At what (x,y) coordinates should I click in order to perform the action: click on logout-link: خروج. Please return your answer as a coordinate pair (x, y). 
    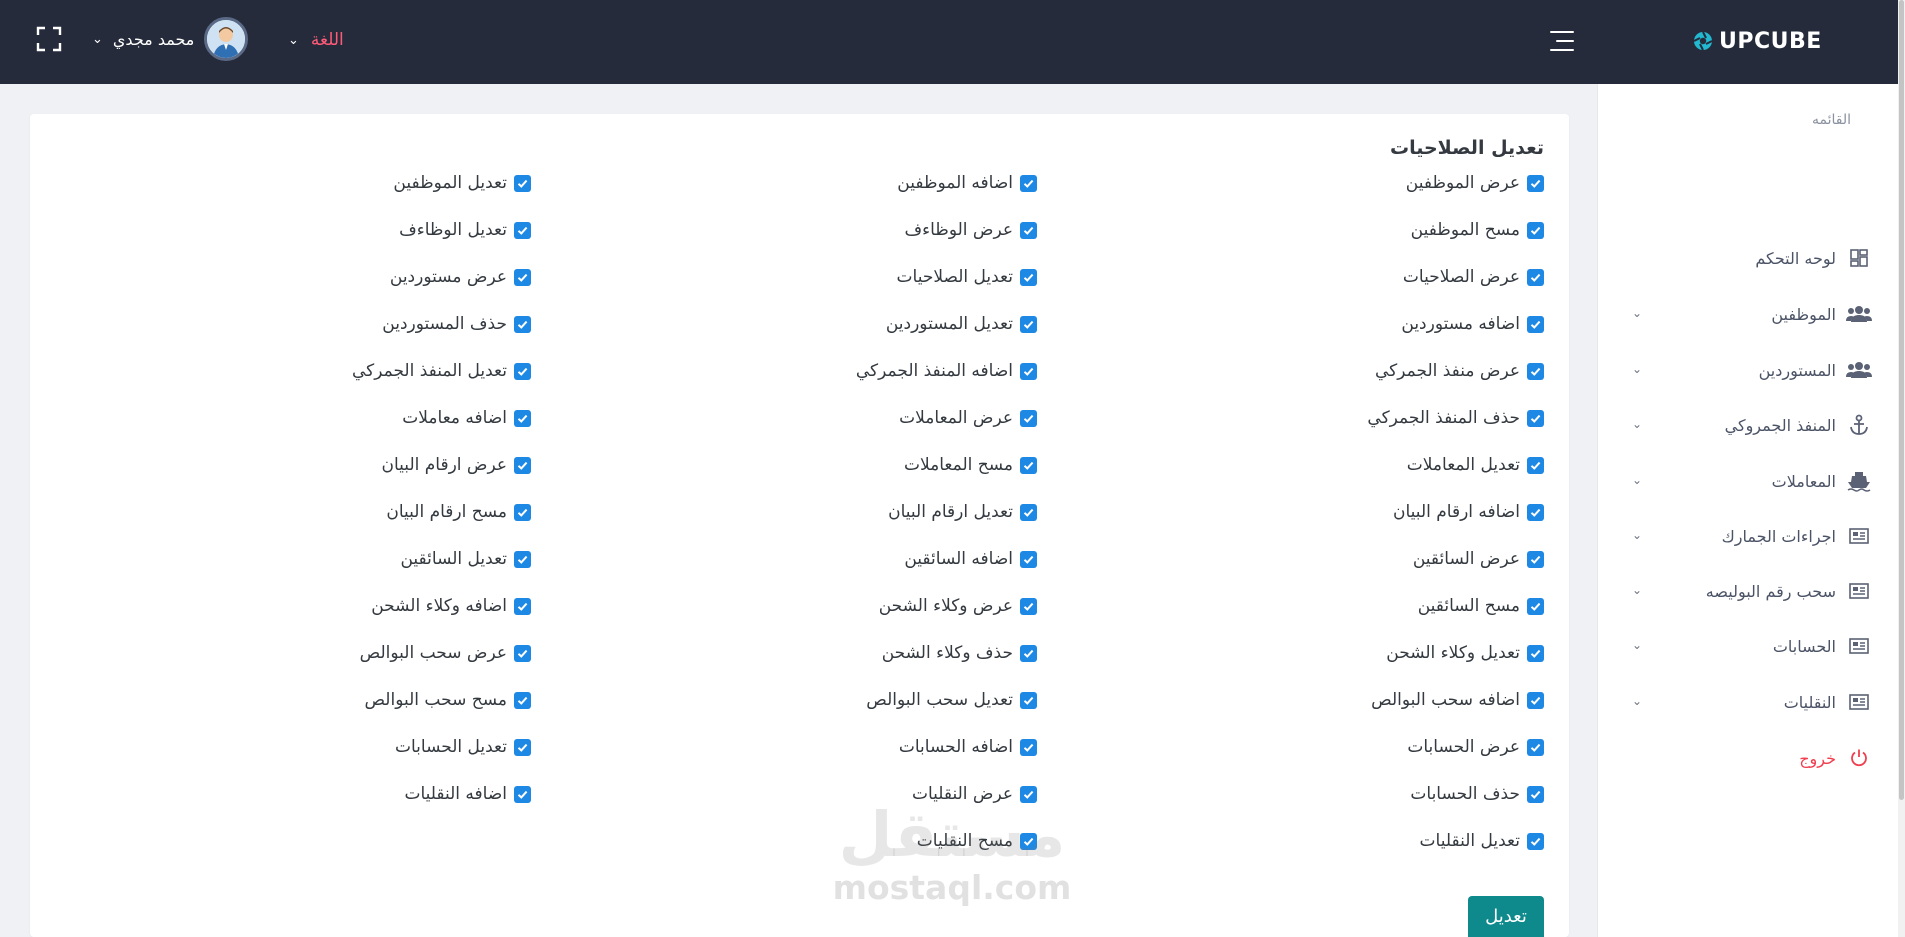
    Looking at the image, I should click on (1752, 758).